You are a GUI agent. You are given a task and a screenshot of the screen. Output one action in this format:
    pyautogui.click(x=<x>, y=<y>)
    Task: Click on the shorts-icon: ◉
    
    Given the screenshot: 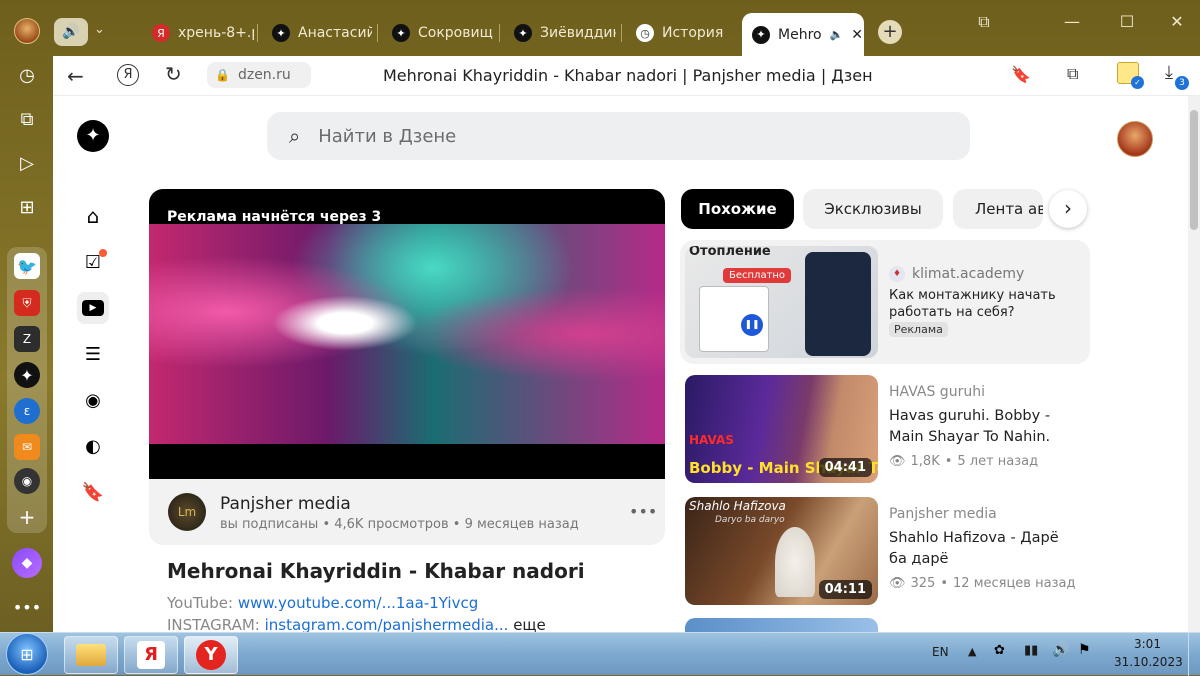 What is the action you would take?
    pyautogui.click(x=93, y=400)
    